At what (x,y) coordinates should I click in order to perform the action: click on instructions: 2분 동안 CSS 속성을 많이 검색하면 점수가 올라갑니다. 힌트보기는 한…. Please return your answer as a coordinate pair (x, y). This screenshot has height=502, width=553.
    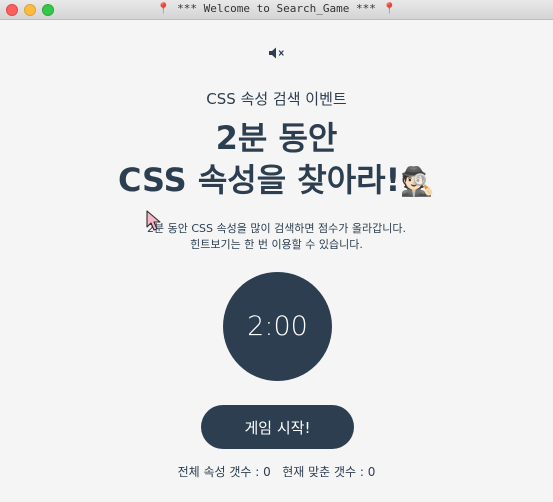
    Looking at the image, I should click on (276, 237).